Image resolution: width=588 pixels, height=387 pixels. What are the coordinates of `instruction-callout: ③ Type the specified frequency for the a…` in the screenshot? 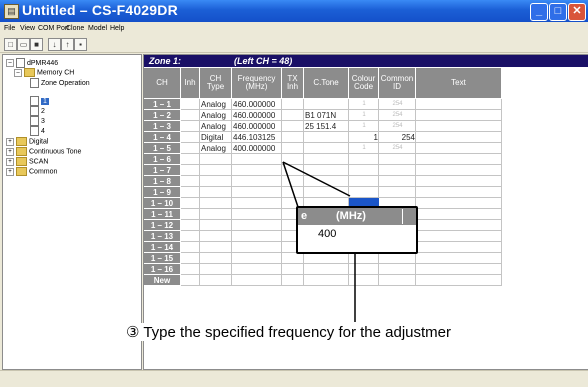 It's located at (289, 332).